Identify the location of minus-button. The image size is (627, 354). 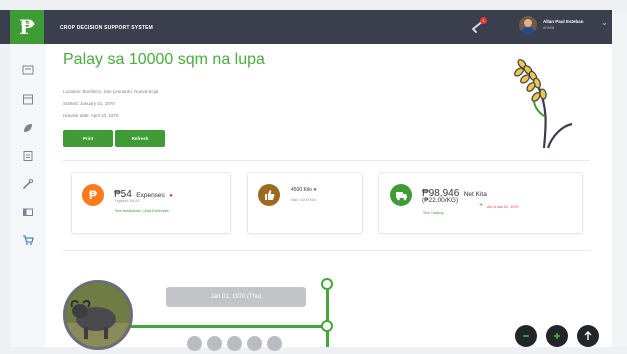
(526, 336).